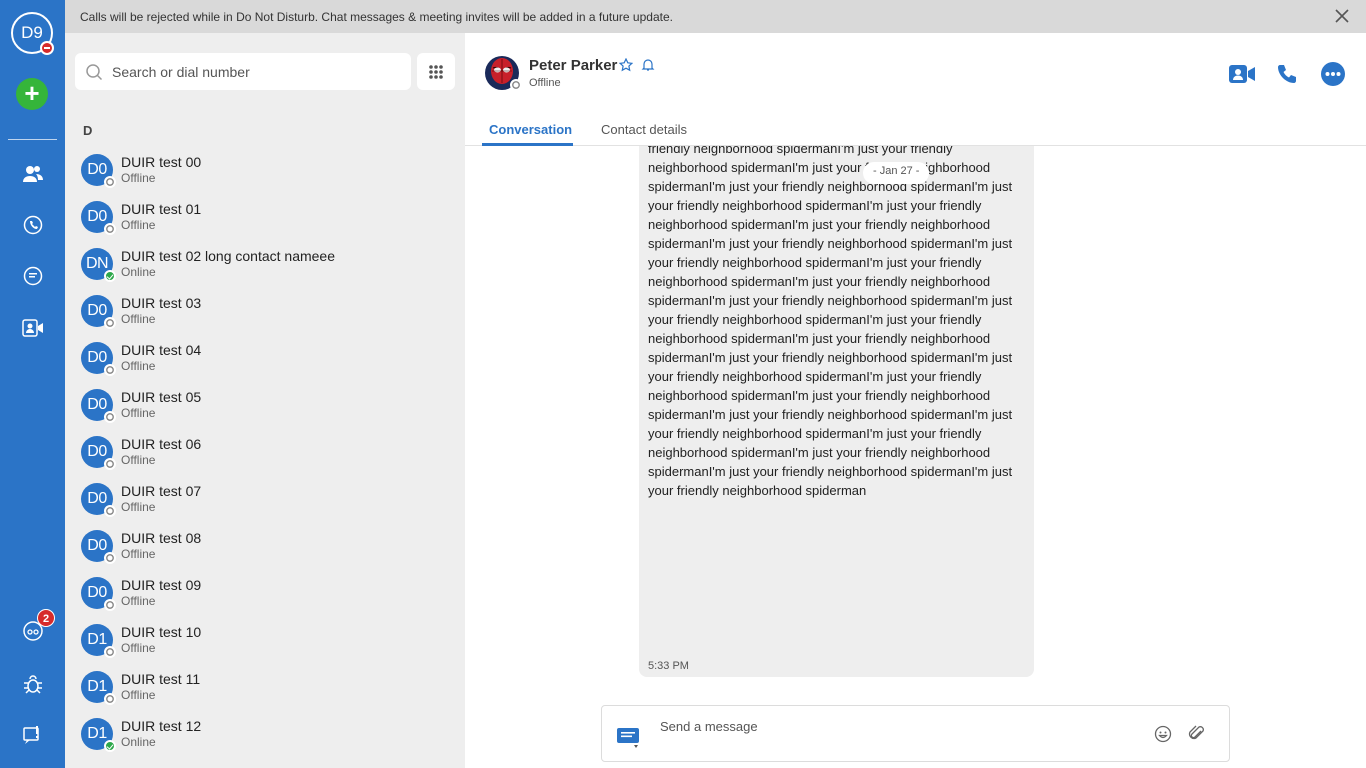 Image resolution: width=1366 pixels, height=768 pixels. Describe the element at coordinates (648, 65) in the screenshot. I see `notification-bell-icon` at that location.